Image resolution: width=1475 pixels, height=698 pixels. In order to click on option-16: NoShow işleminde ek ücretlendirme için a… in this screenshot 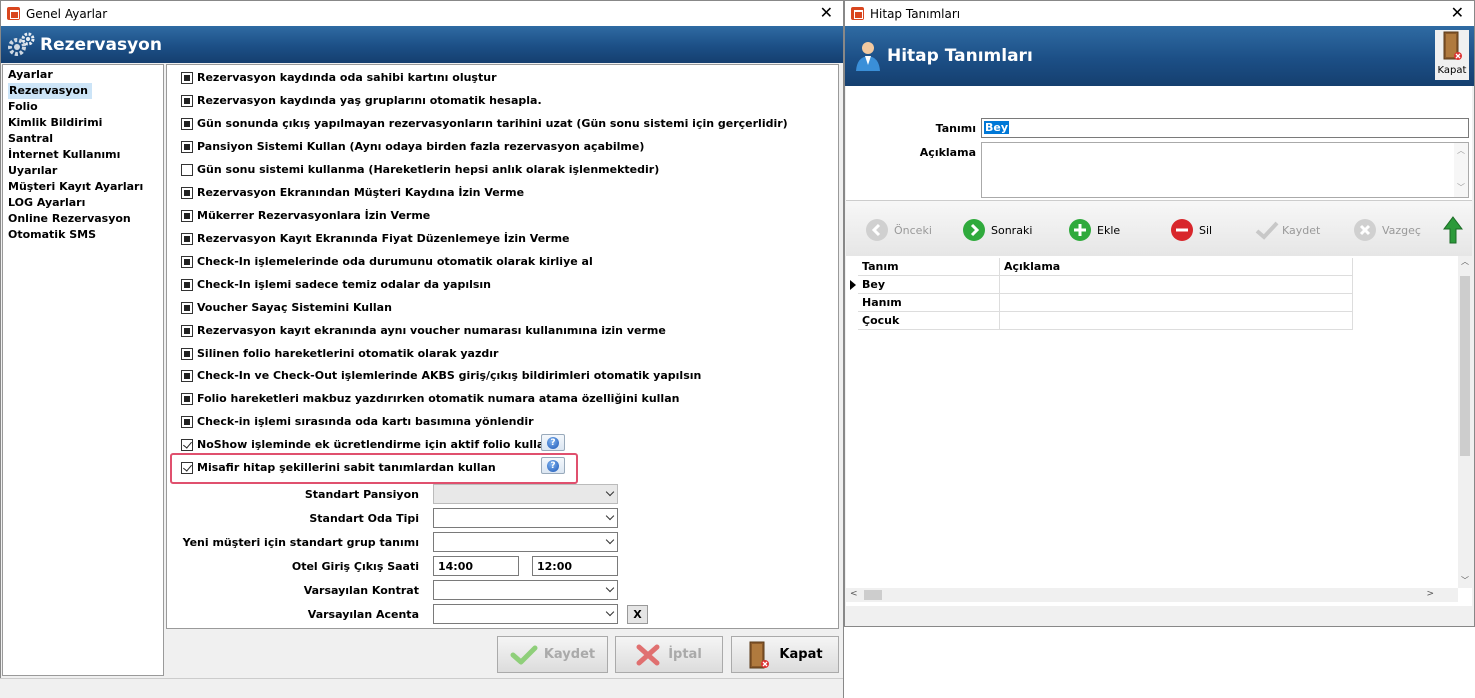, I will do `click(366, 444)`.